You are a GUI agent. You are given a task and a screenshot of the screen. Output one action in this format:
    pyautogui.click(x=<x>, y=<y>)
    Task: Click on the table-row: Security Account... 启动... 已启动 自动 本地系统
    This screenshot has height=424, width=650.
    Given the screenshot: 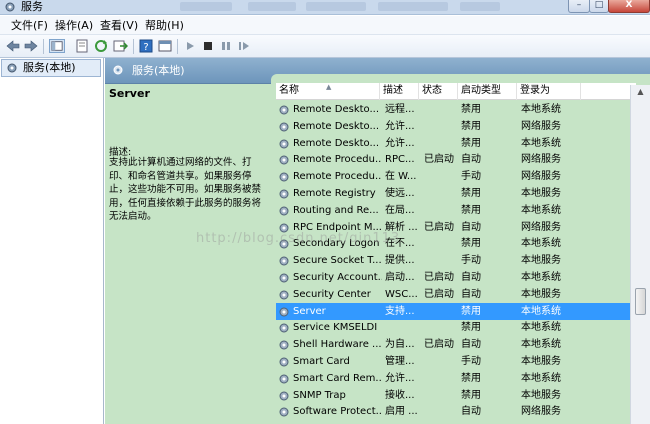 What is the action you would take?
    pyautogui.click(x=456, y=277)
    